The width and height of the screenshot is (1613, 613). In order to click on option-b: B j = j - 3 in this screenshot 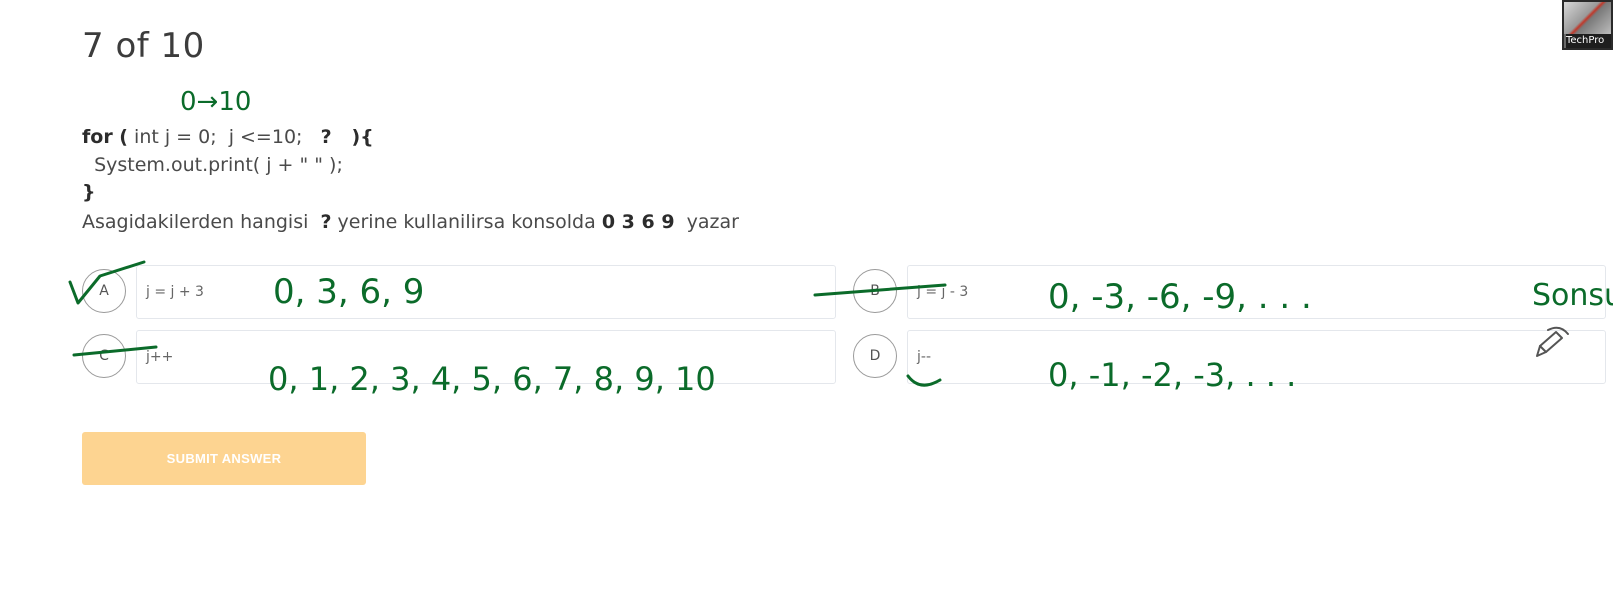, I will do `click(1229, 292)`.